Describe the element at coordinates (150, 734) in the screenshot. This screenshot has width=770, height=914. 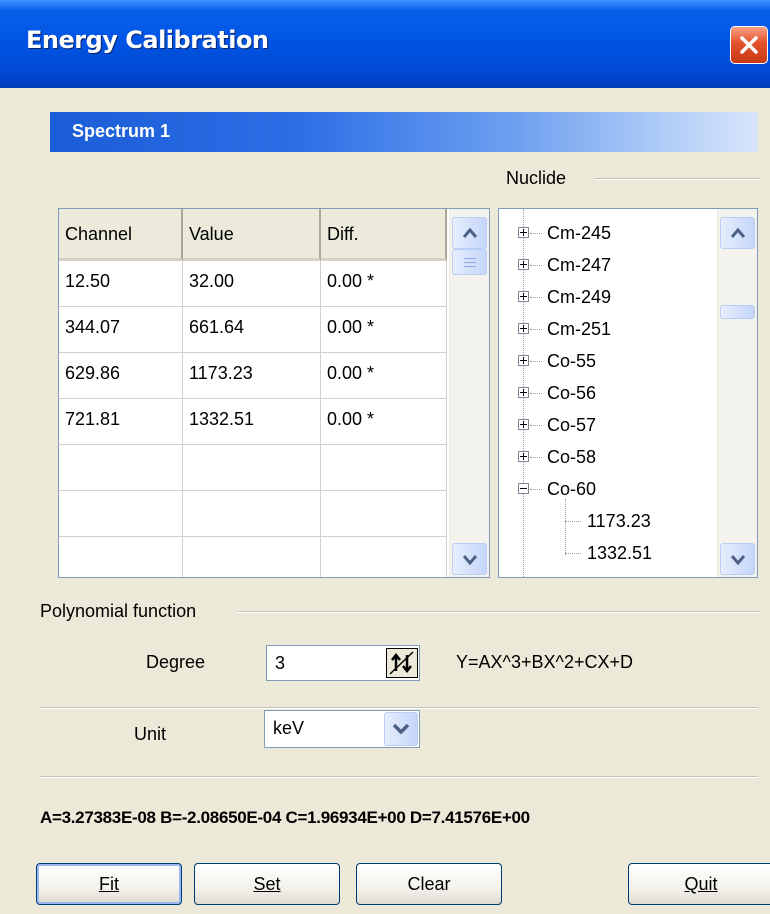
I see `unit-label: Unit` at that location.